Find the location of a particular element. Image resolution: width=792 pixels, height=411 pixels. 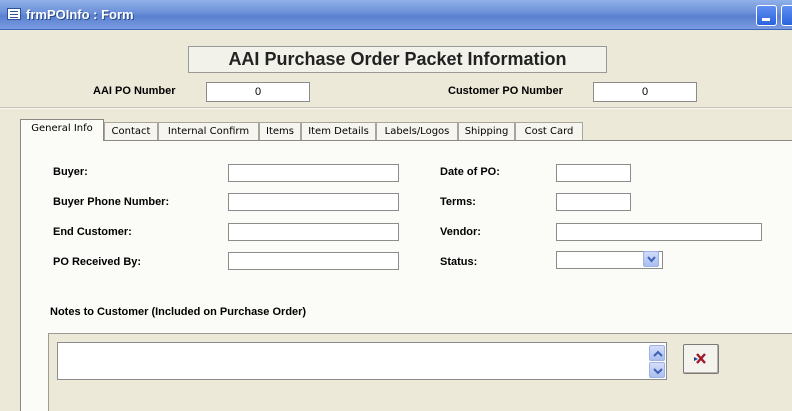

tab-items: Items is located at coordinates (280, 131).